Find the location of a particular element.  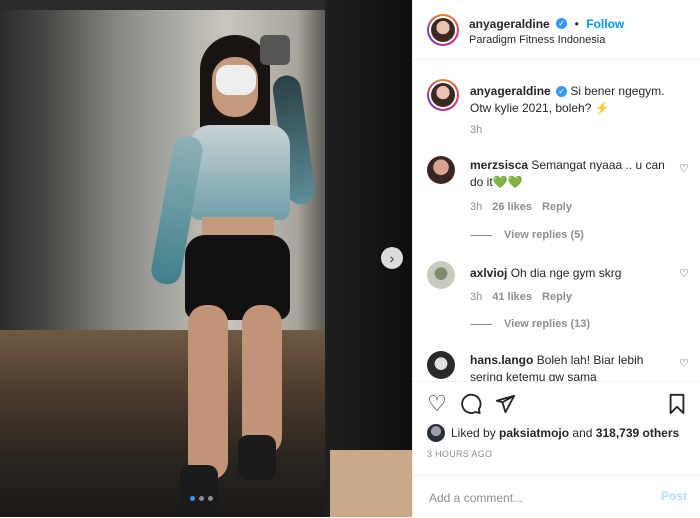

add-comment-bar: Post is located at coordinates (556, 496).